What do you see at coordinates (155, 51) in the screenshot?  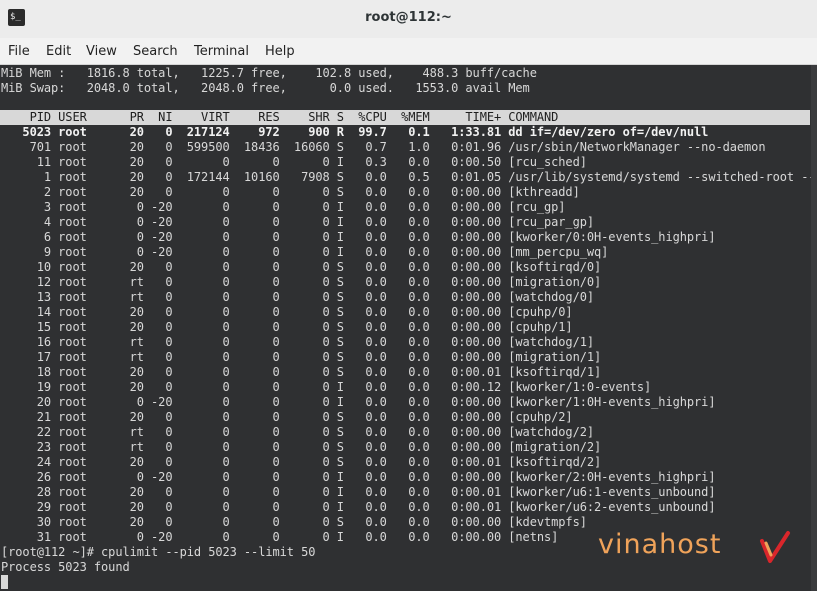 I see `menu-search: Search` at bounding box center [155, 51].